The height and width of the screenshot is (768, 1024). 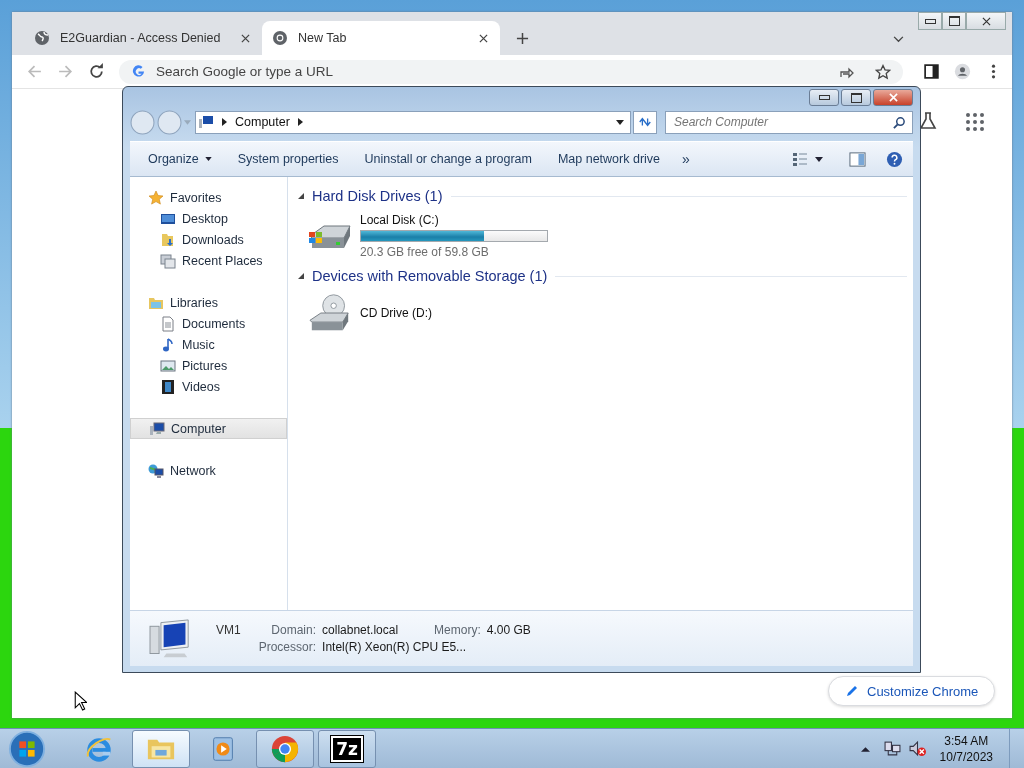 What do you see at coordinates (168, 386) in the screenshot?
I see `film-icon` at bounding box center [168, 386].